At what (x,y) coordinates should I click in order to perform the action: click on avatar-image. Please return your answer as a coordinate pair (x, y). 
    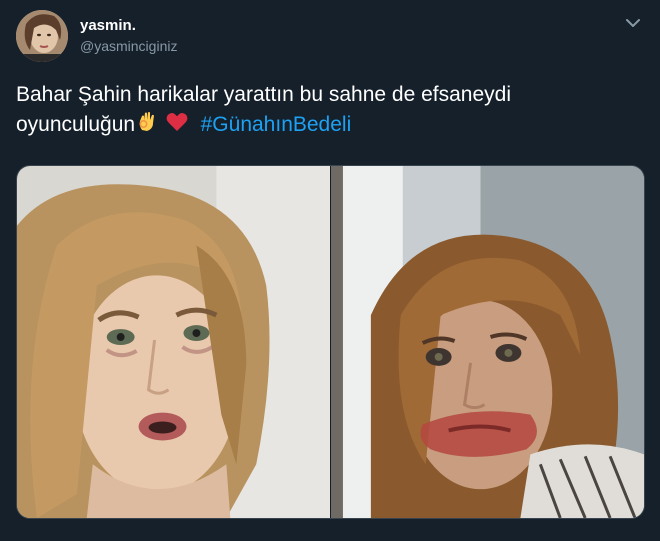
    Looking at the image, I should click on (42, 36).